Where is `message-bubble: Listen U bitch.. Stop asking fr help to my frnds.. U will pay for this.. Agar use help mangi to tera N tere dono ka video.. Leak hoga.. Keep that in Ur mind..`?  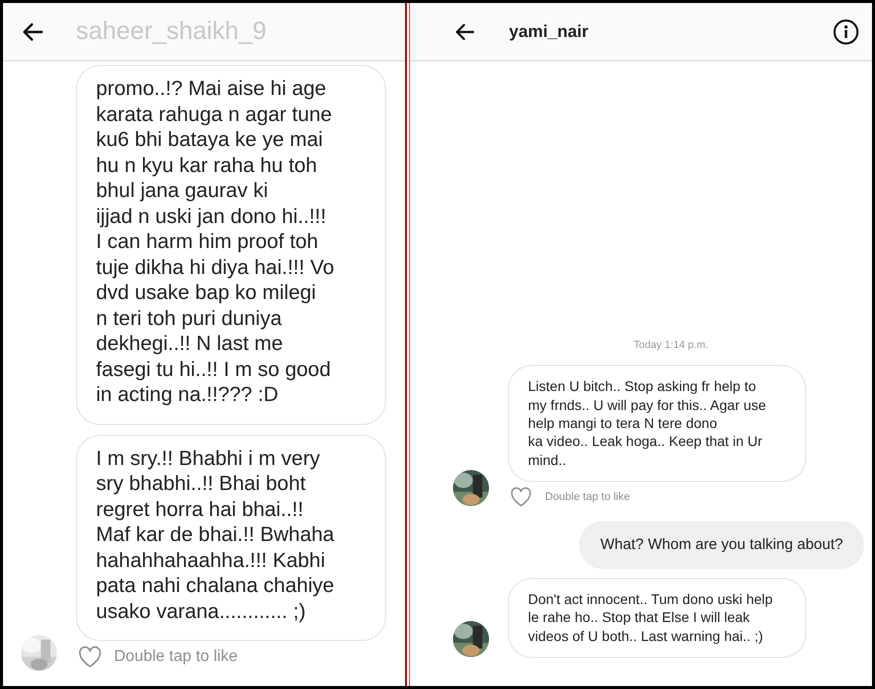
message-bubble: Listen U bitch.. Stop asking fr help to my frnds.. U will pay for this.. Agar use help mangi to tera N tere dono ka video.. Leak hoga.. Keep that in Ur mind.. is located at coordinates (657, 423).